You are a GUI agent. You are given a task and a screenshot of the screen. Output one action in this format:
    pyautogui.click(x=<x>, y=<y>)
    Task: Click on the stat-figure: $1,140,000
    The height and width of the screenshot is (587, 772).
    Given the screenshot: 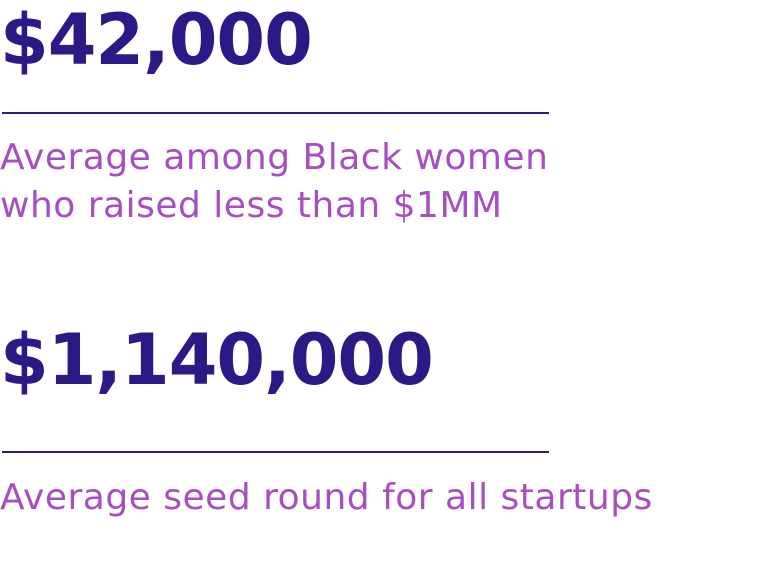 What is the action you would take?
    pyautogui.click(x=217, y=360)
    